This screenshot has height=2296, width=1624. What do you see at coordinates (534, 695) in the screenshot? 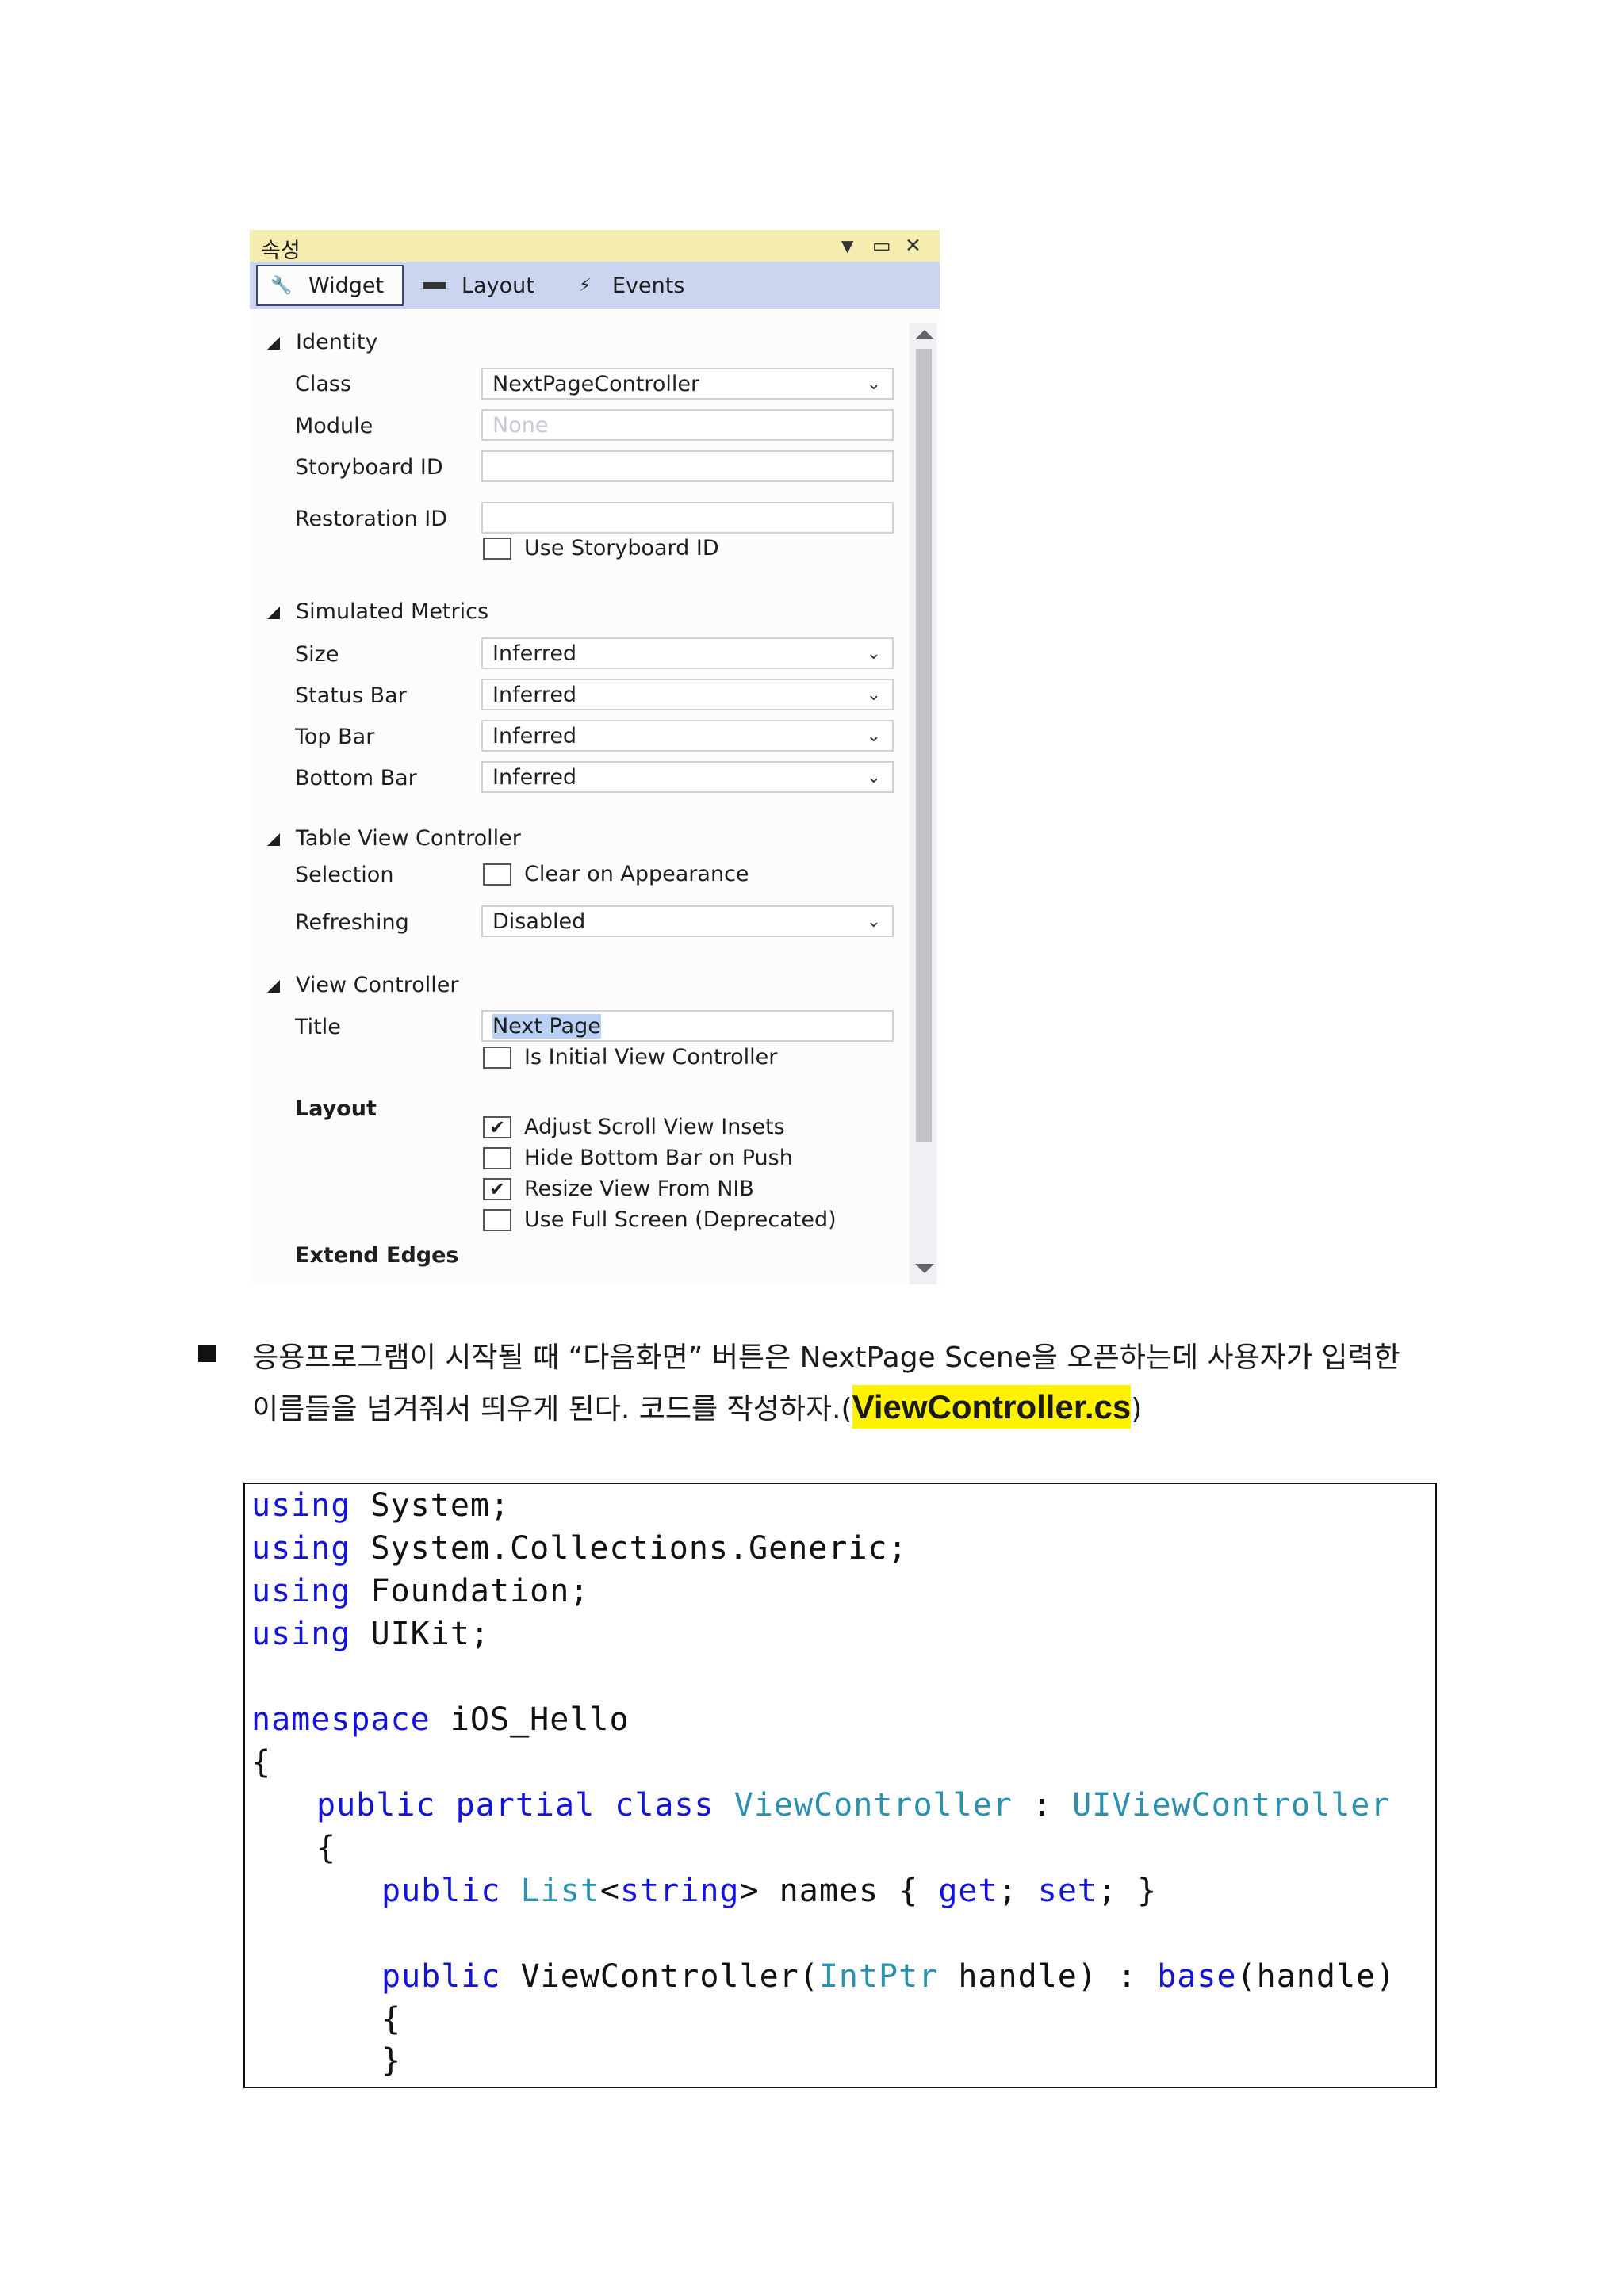
I see `status-bar-value: Inferred` at bounding box center [534, 695].